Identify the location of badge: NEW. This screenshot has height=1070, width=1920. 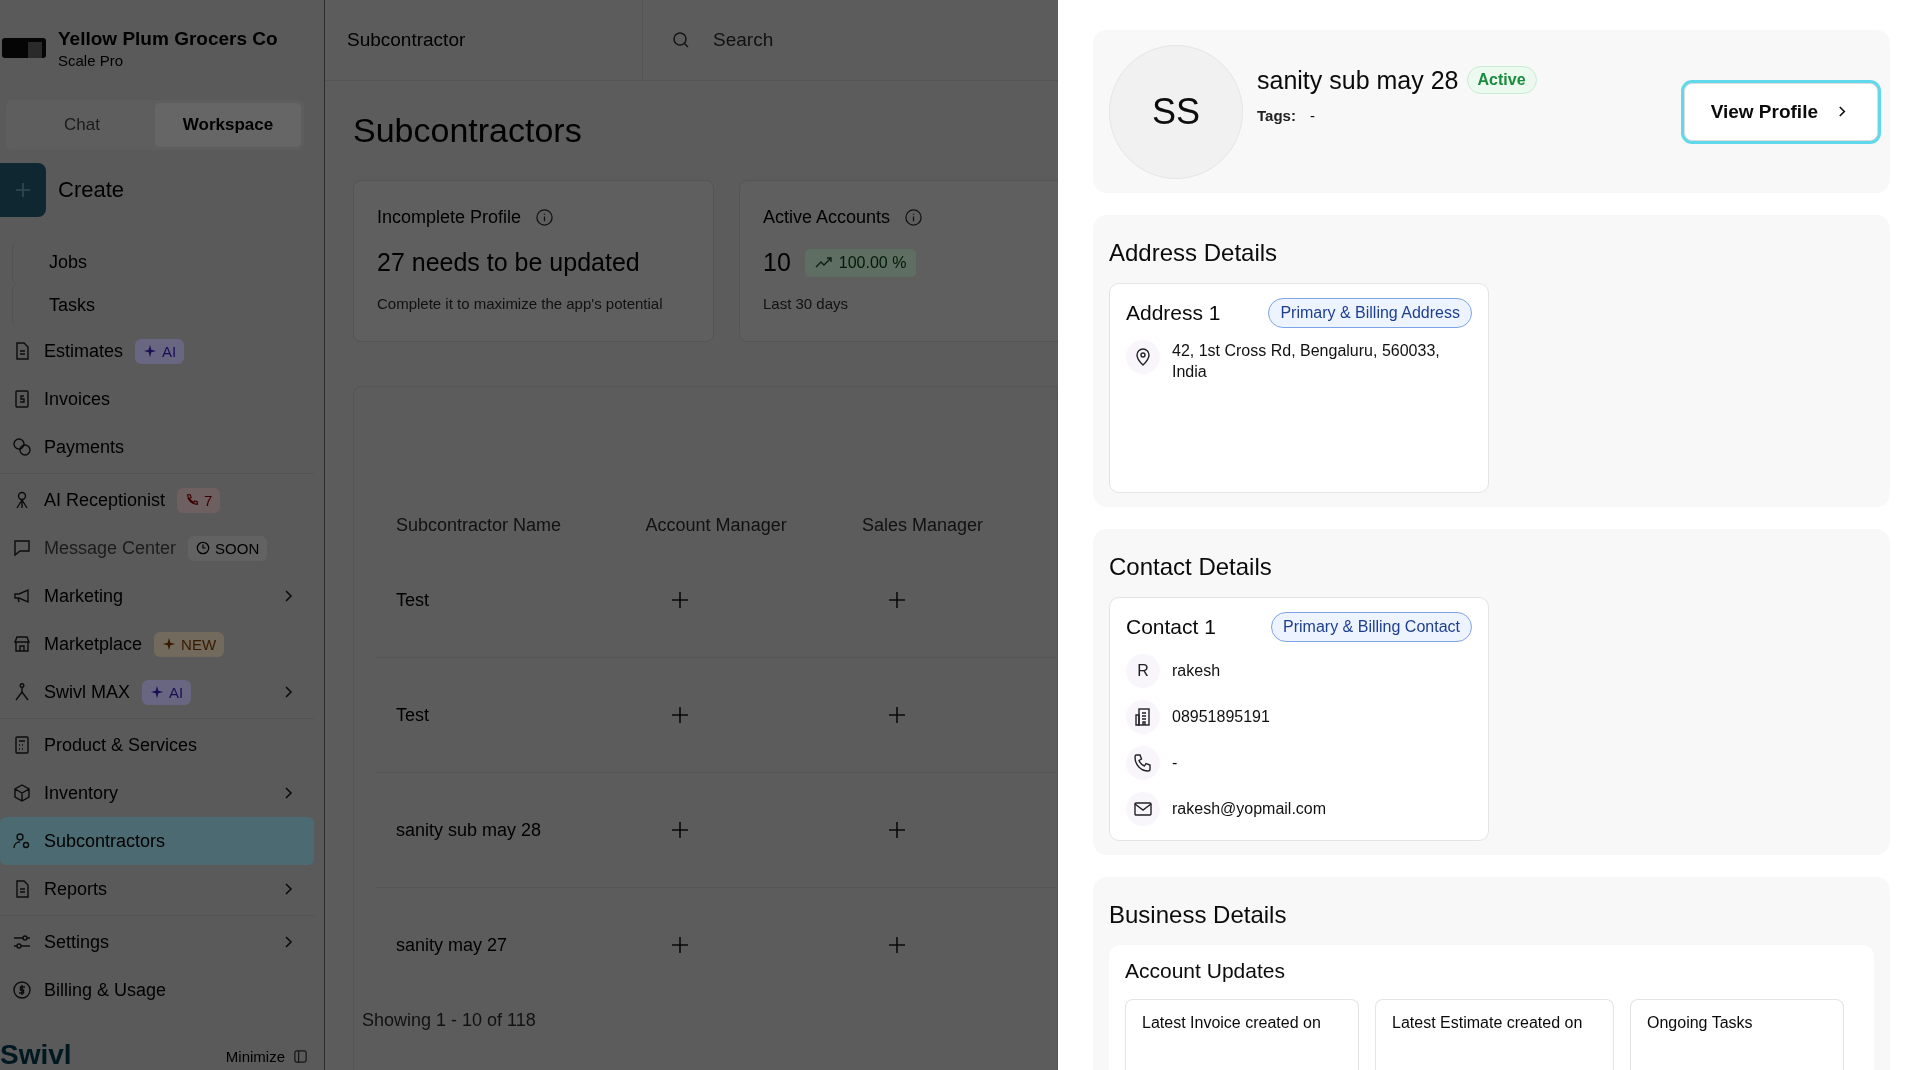
(189, 644).